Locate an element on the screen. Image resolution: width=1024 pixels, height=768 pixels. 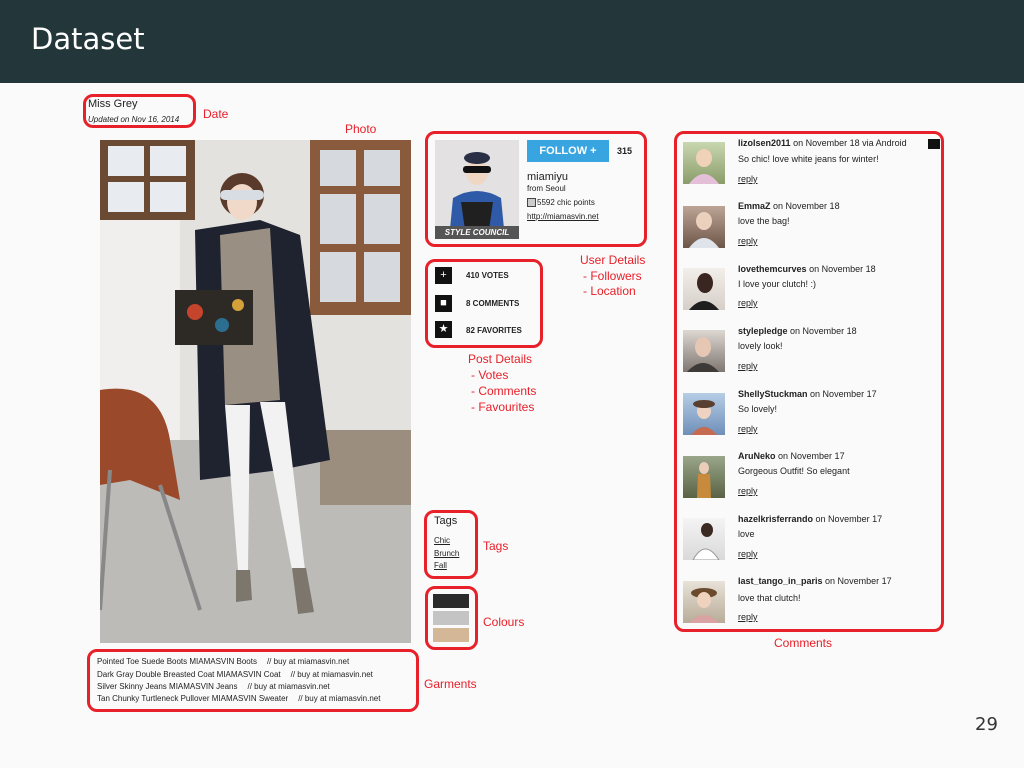
comment-header: EmmaZ on November 18 is located at coordinates (789, 206).